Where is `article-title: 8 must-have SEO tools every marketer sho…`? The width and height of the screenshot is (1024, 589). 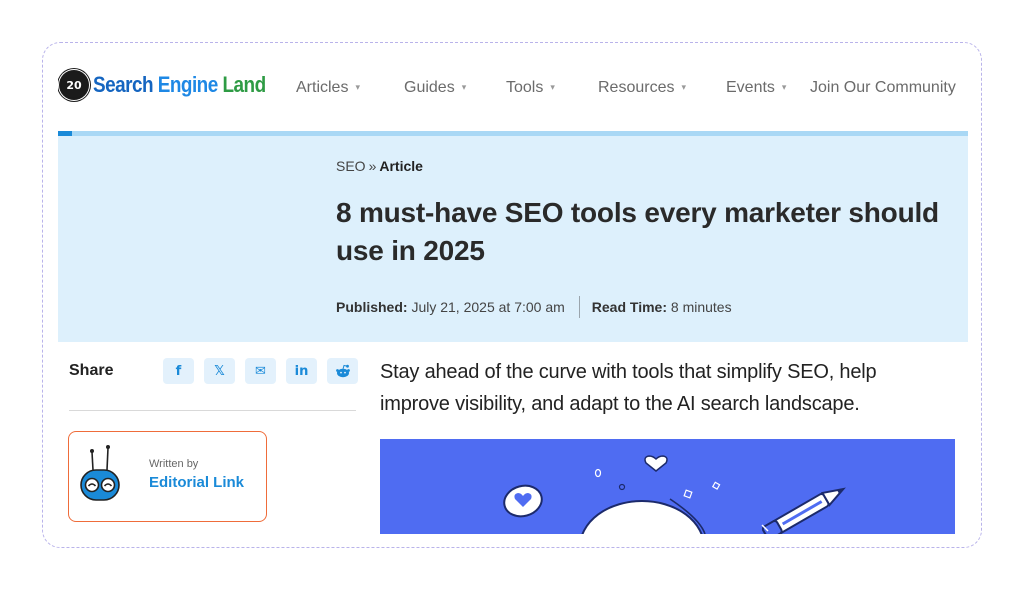
article-title: 8 must-have SEO tools every marketer sho… is located at coordinates (637, 231).